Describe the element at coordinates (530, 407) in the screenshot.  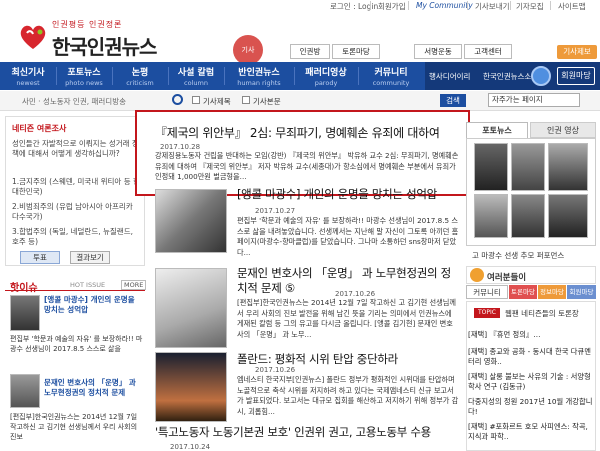
I see `forum-item-4: 다중지성의 정원 2017년 10월 개강합니다!` at that location.